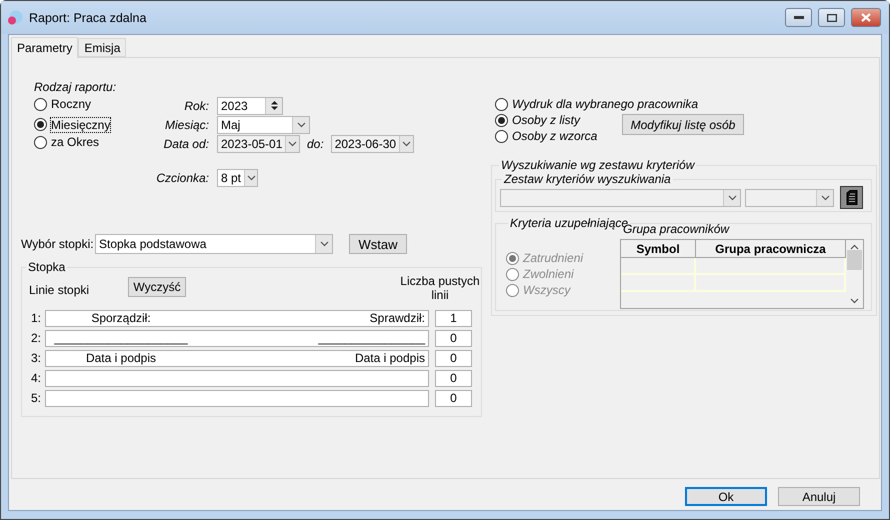  I want to click on document-icon-button, so click(851, 197).